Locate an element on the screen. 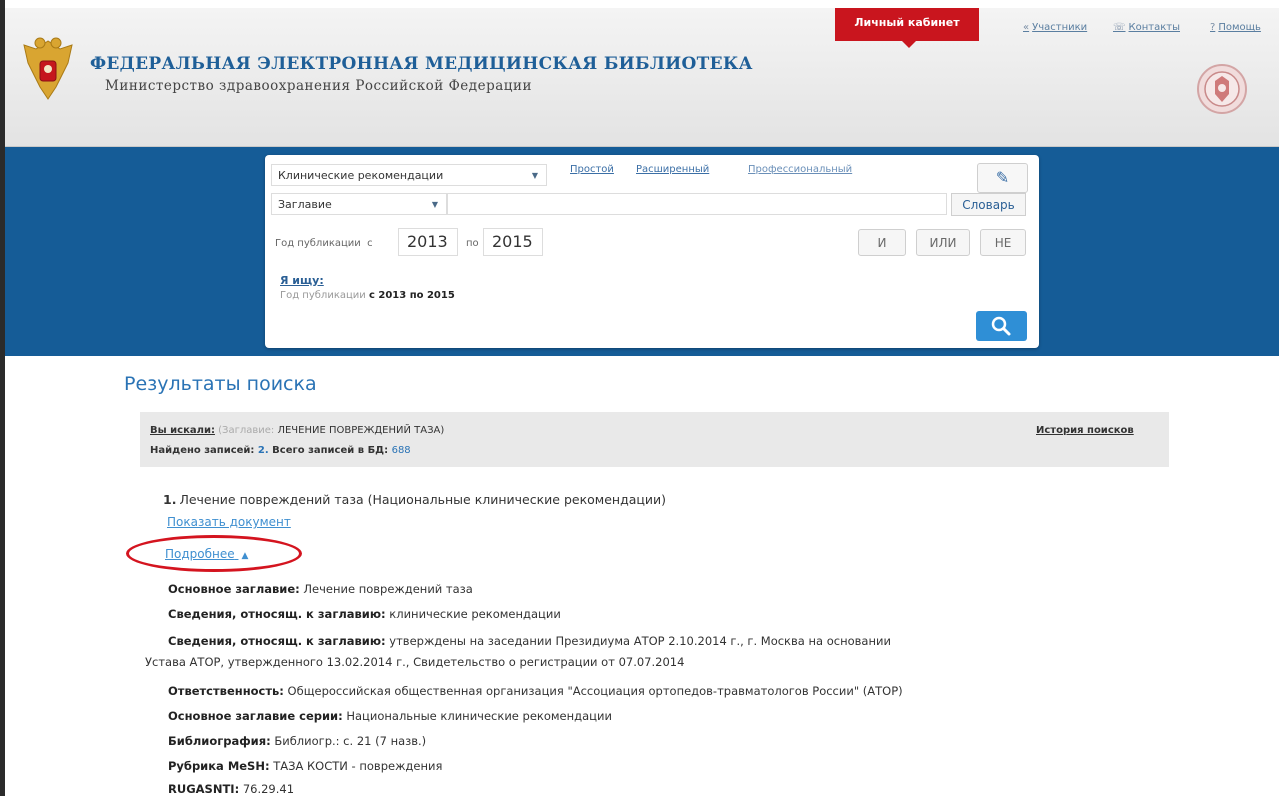 The height and width of the screenshot is (796, 1279). year-to-prefix: по is located at coordinates (472, 243).